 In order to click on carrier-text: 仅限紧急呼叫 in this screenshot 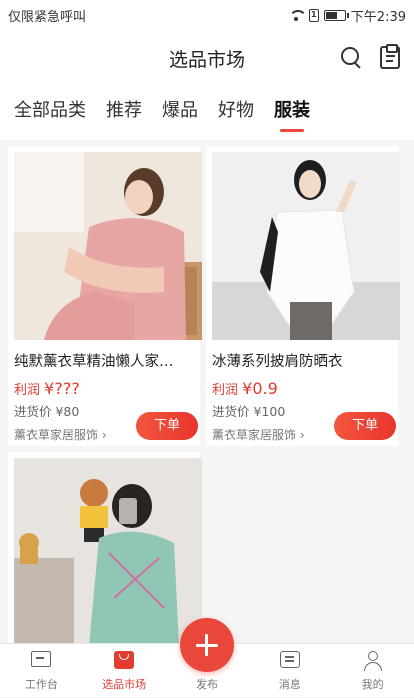, I will do `click(47, 17)`.